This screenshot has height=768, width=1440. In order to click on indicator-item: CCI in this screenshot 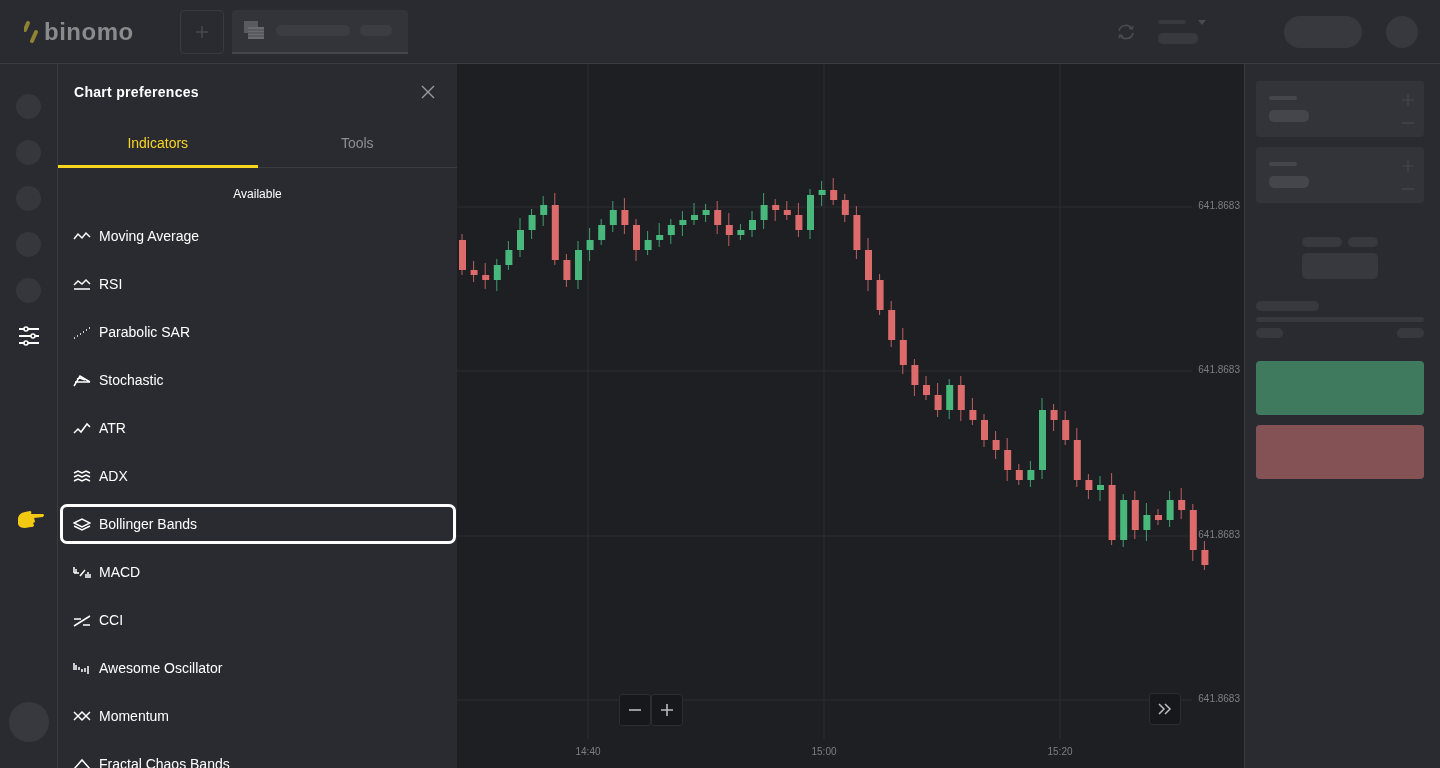, I will do `click(258, 620)`.